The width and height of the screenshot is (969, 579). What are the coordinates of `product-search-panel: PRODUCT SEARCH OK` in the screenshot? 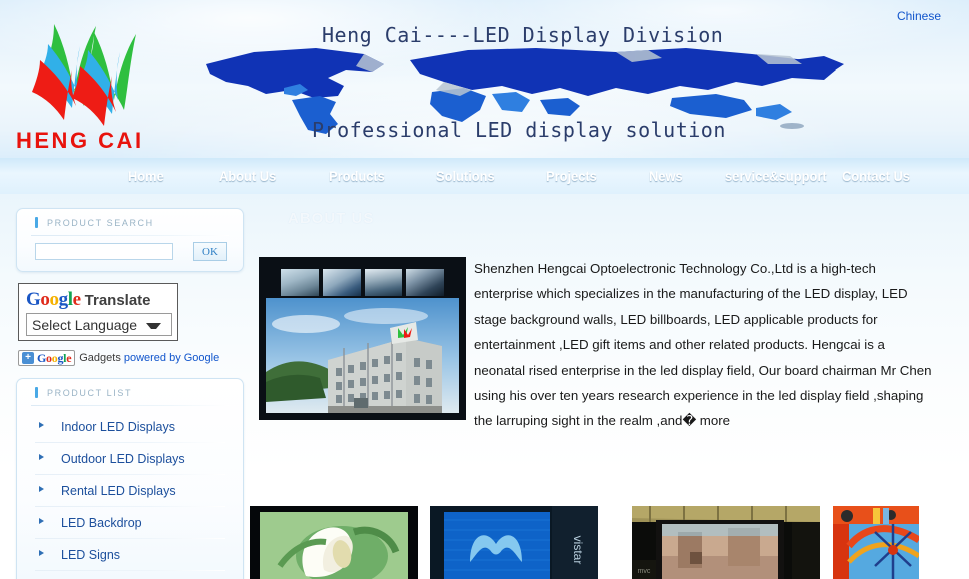 It's located at (130, 240).